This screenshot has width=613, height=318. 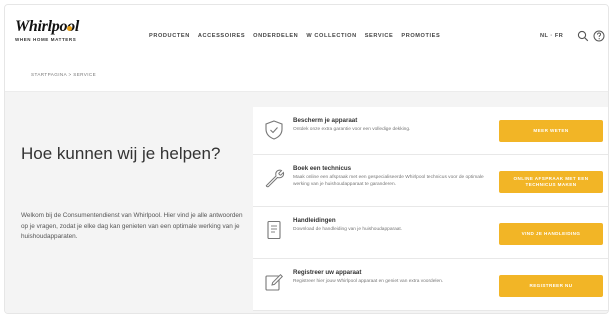 I want to click on find-manual-button: VIND JE HANDLEIDING, so click(x=551, y=234).